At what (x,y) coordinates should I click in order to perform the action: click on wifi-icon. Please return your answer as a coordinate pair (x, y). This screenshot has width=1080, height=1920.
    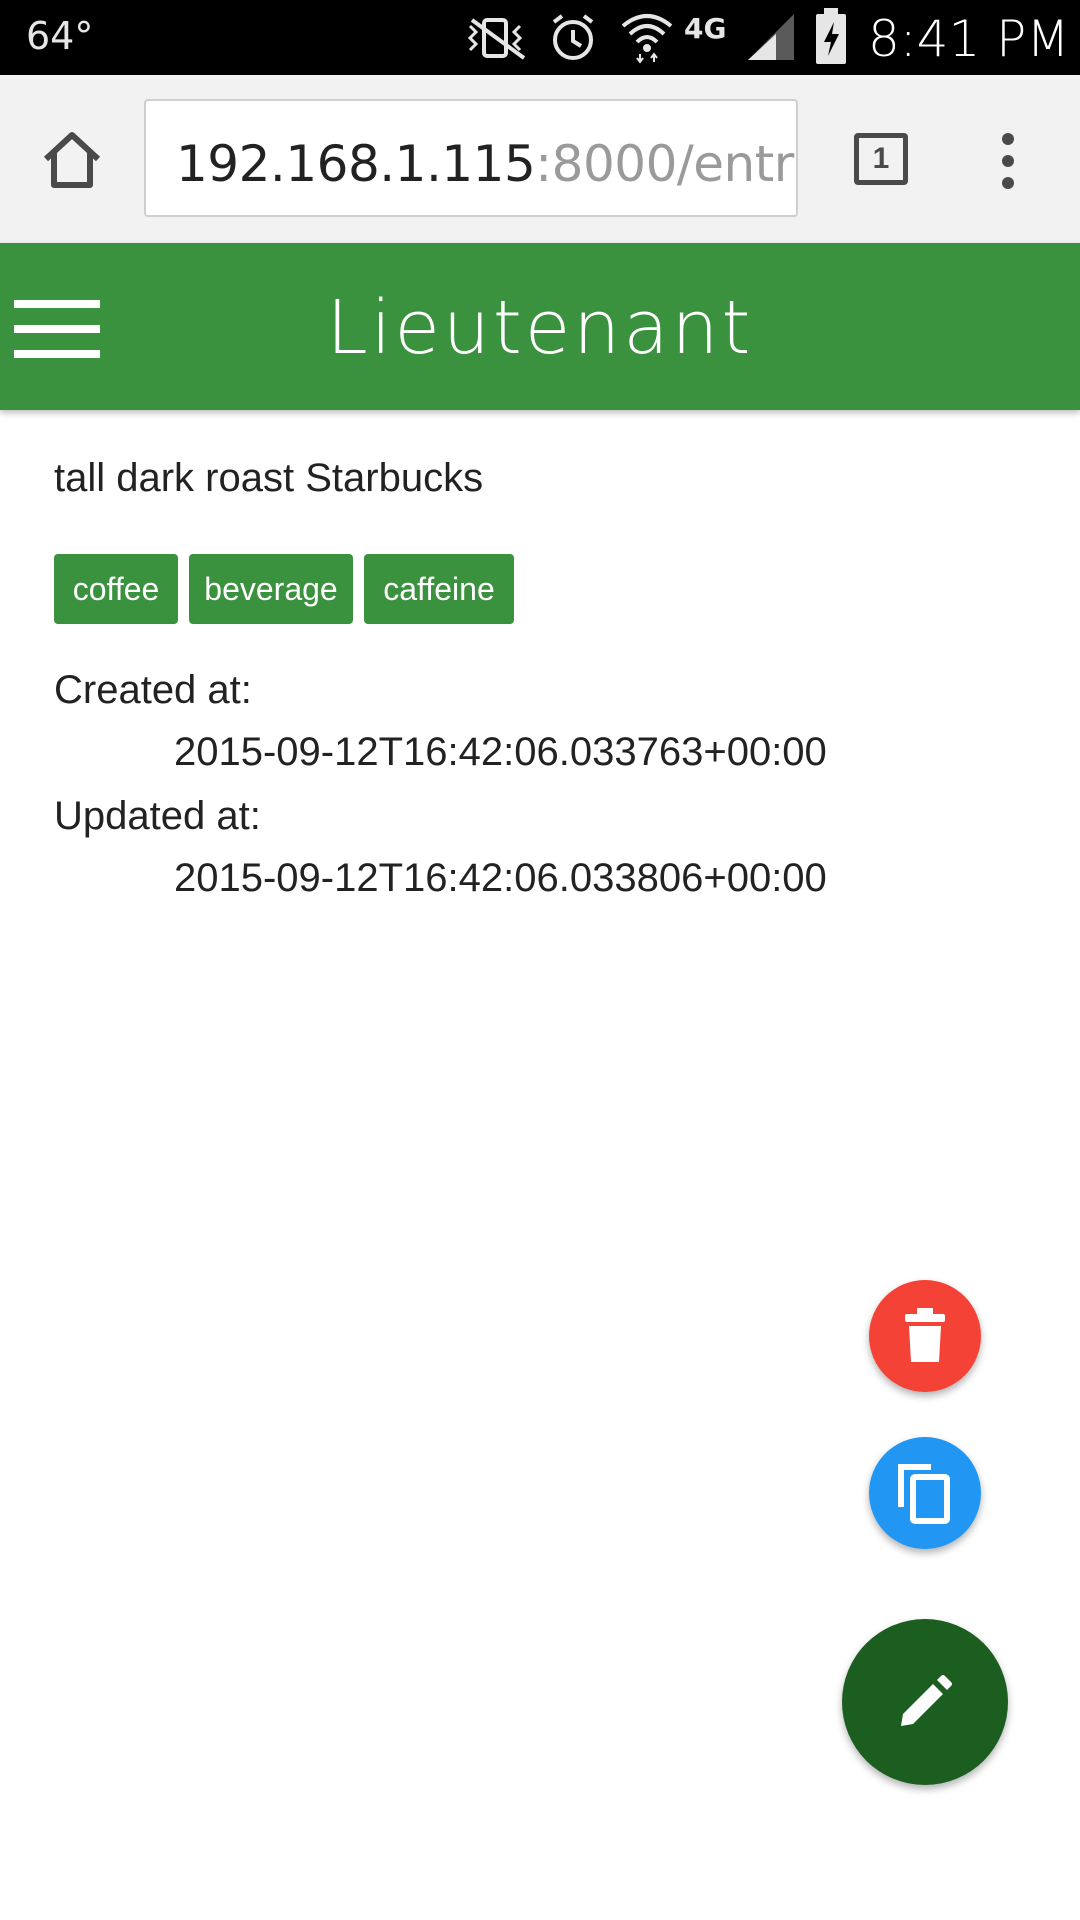
    Looking at the image, I should click on (647, 39).